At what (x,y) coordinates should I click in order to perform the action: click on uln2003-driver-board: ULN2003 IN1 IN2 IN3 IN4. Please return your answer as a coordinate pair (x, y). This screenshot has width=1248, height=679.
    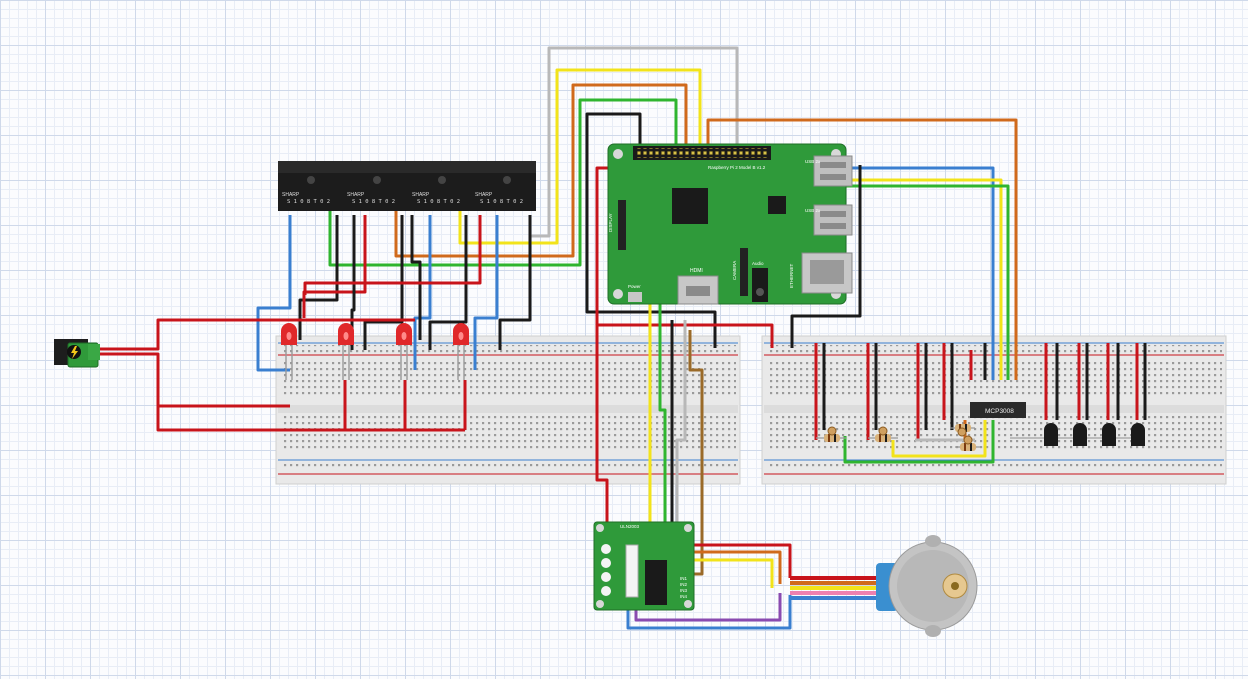
    Looking at the image, I should click on (644, 566).